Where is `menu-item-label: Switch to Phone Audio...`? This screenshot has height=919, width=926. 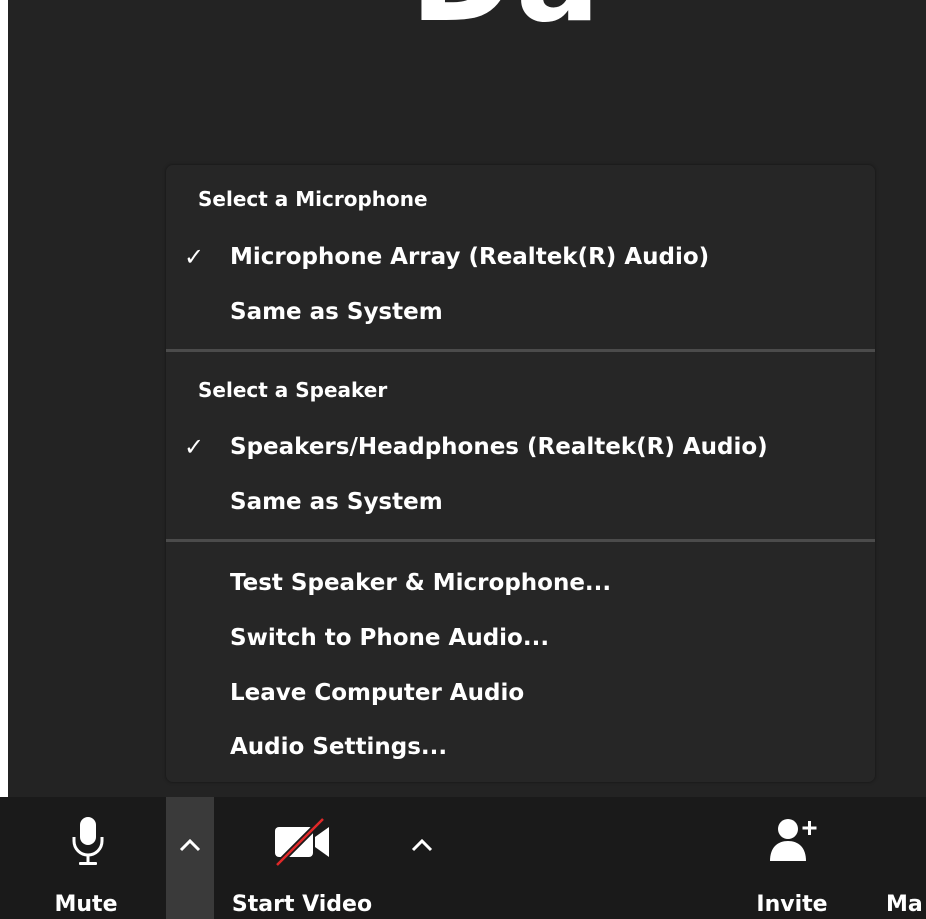
menu-item-label: Switch to Phone Audio... is located at coordinates (390, 638).